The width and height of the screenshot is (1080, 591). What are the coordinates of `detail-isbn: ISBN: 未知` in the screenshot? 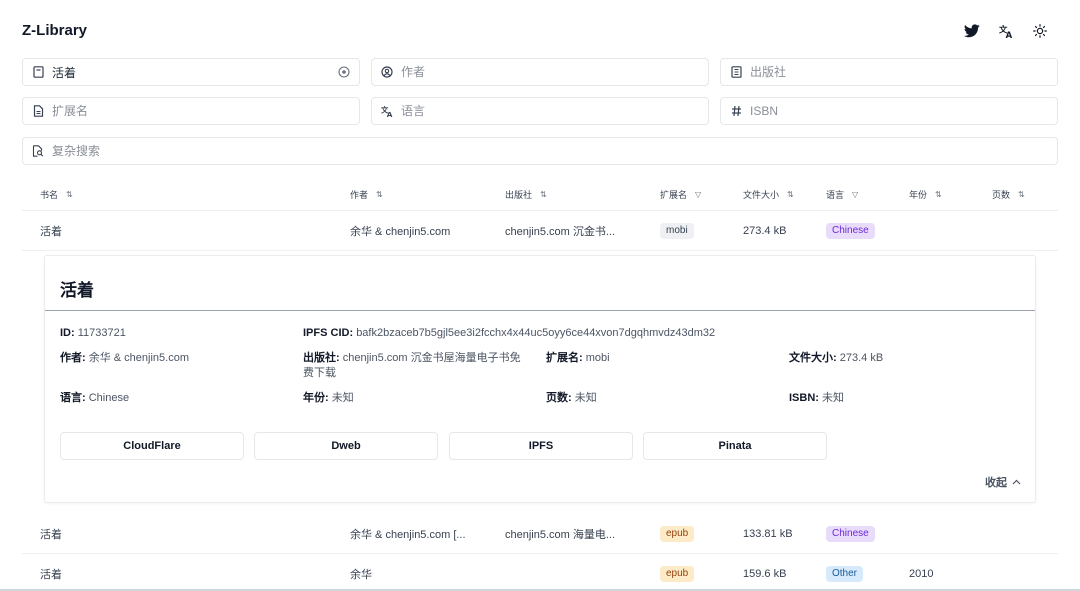 It's located at (817, 398).